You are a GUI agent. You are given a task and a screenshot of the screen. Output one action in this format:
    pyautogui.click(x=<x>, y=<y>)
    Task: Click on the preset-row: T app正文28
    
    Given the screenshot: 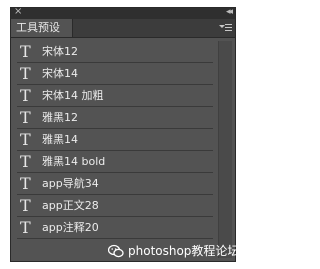 What is the action you would take?
    pyautogui.click(x=115, y=206)
    